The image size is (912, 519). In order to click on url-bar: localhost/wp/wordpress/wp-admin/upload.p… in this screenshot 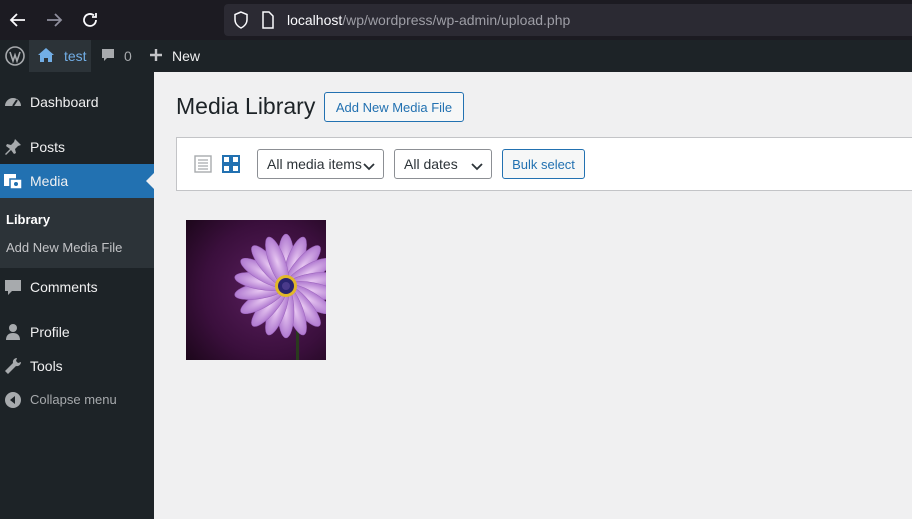, I will do `click(568, 20)`.